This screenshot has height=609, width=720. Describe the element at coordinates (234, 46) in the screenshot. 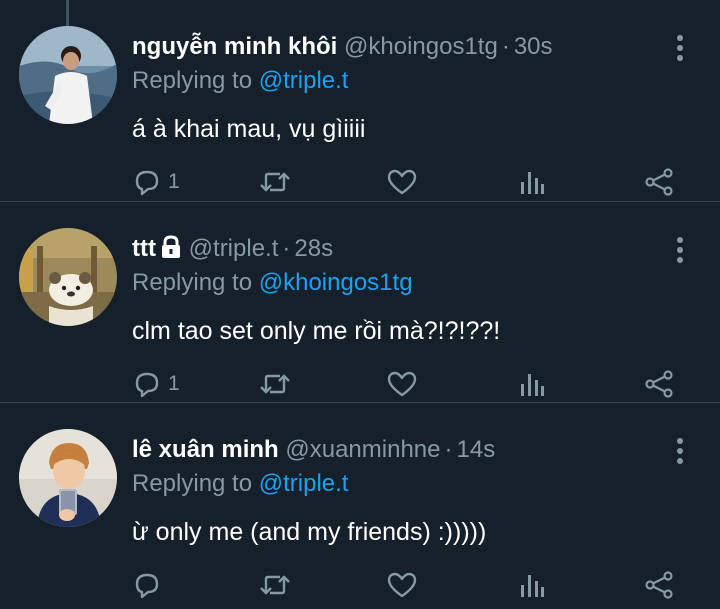

I see `display-name: nguyễn minh khôi` at that location.